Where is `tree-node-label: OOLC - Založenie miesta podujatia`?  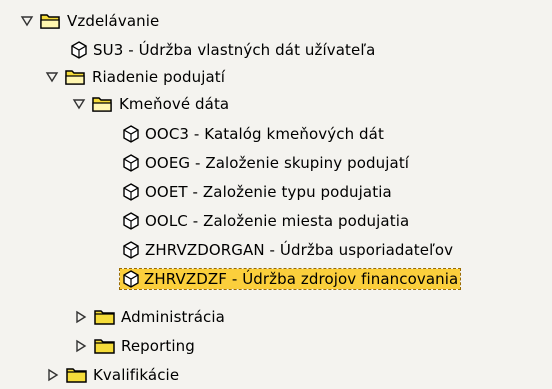 tree-node-label: OOLC - Založenie miesta podujatia is located at coordinates (277, 220).